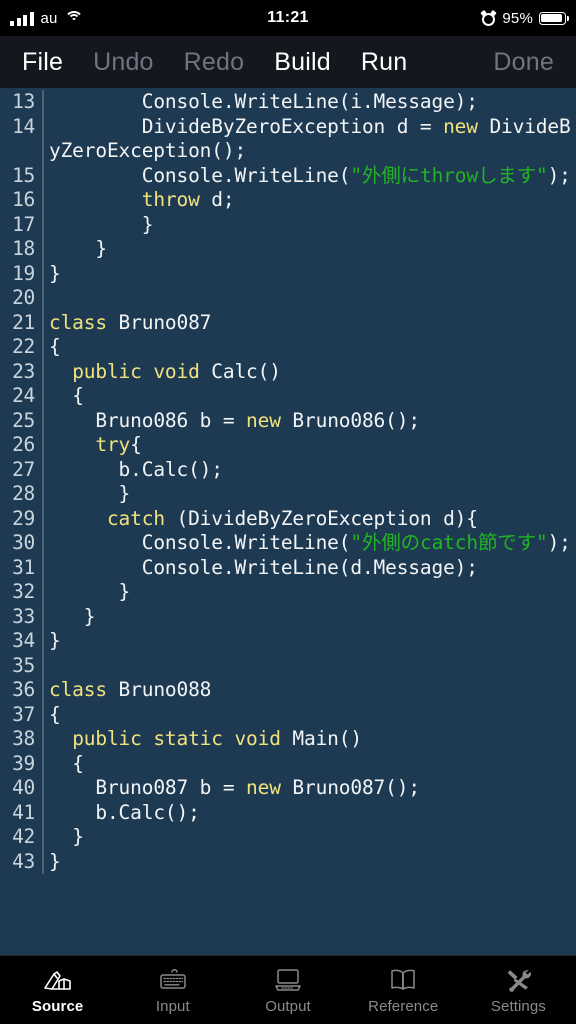  Describe the element at coordinates (350, 420) in the screenshot. I see `code-token-pln: Bruno086();` at that location.